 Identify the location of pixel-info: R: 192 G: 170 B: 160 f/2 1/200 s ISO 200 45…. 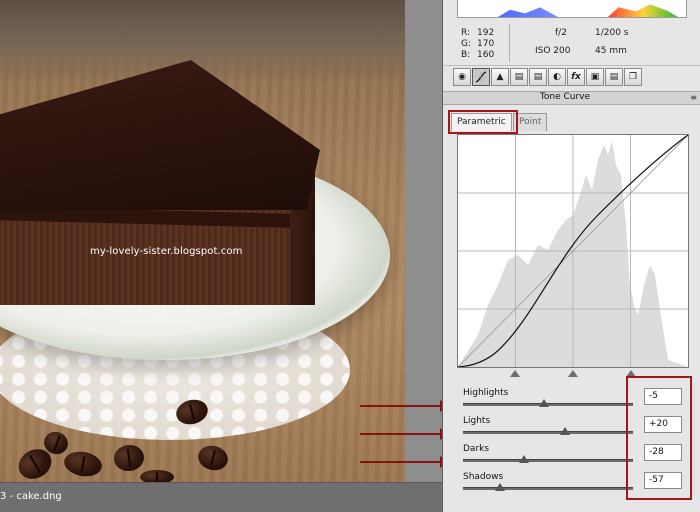
(571, 44).